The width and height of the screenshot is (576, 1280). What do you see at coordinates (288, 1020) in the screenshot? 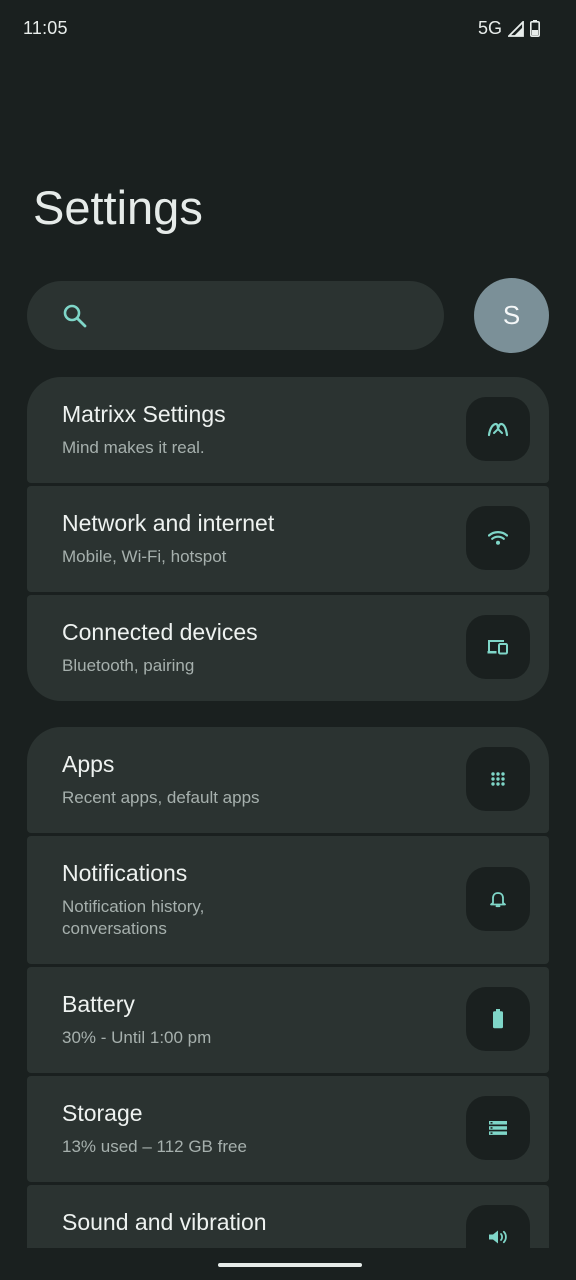
I see `settings-item-battery: Battery 30% - Until 1:00 pm` at bounding box center [288, 1020].